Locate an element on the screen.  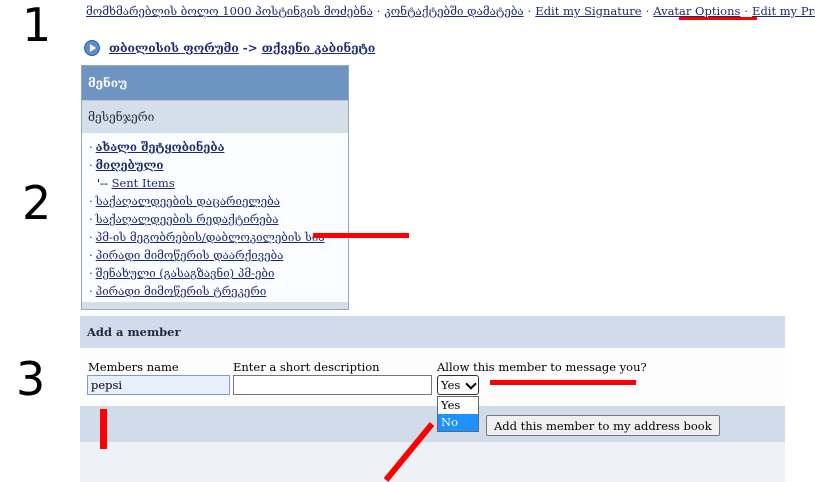
edit-signature-link: Edit my Signature is located at coordinates (588, 11).